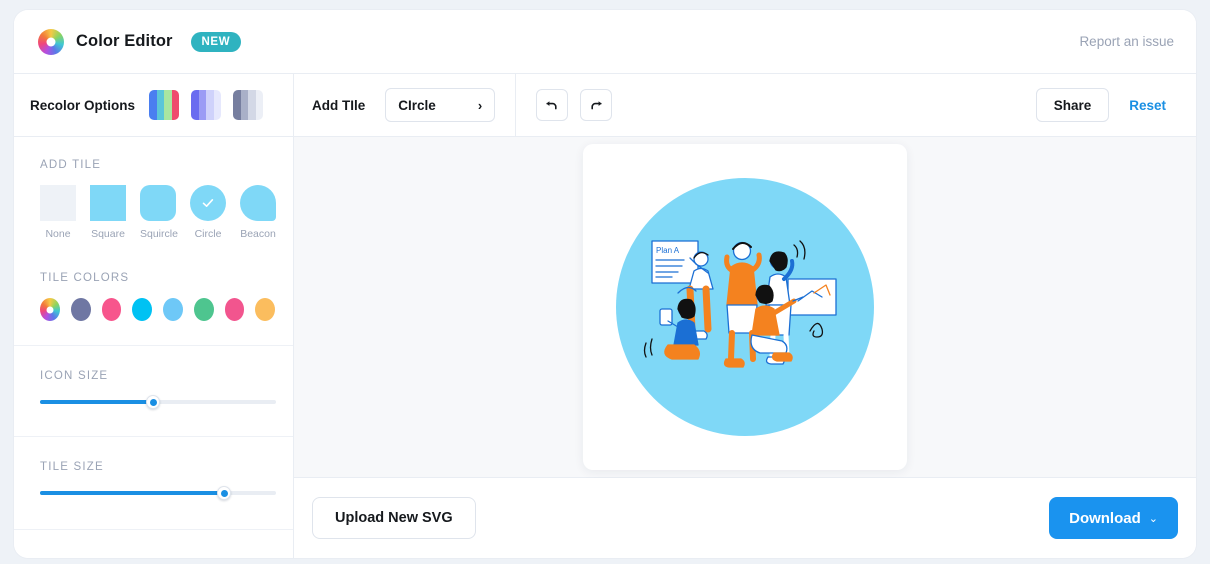  I want to click on tile-shape-circle, so click(208, 203).